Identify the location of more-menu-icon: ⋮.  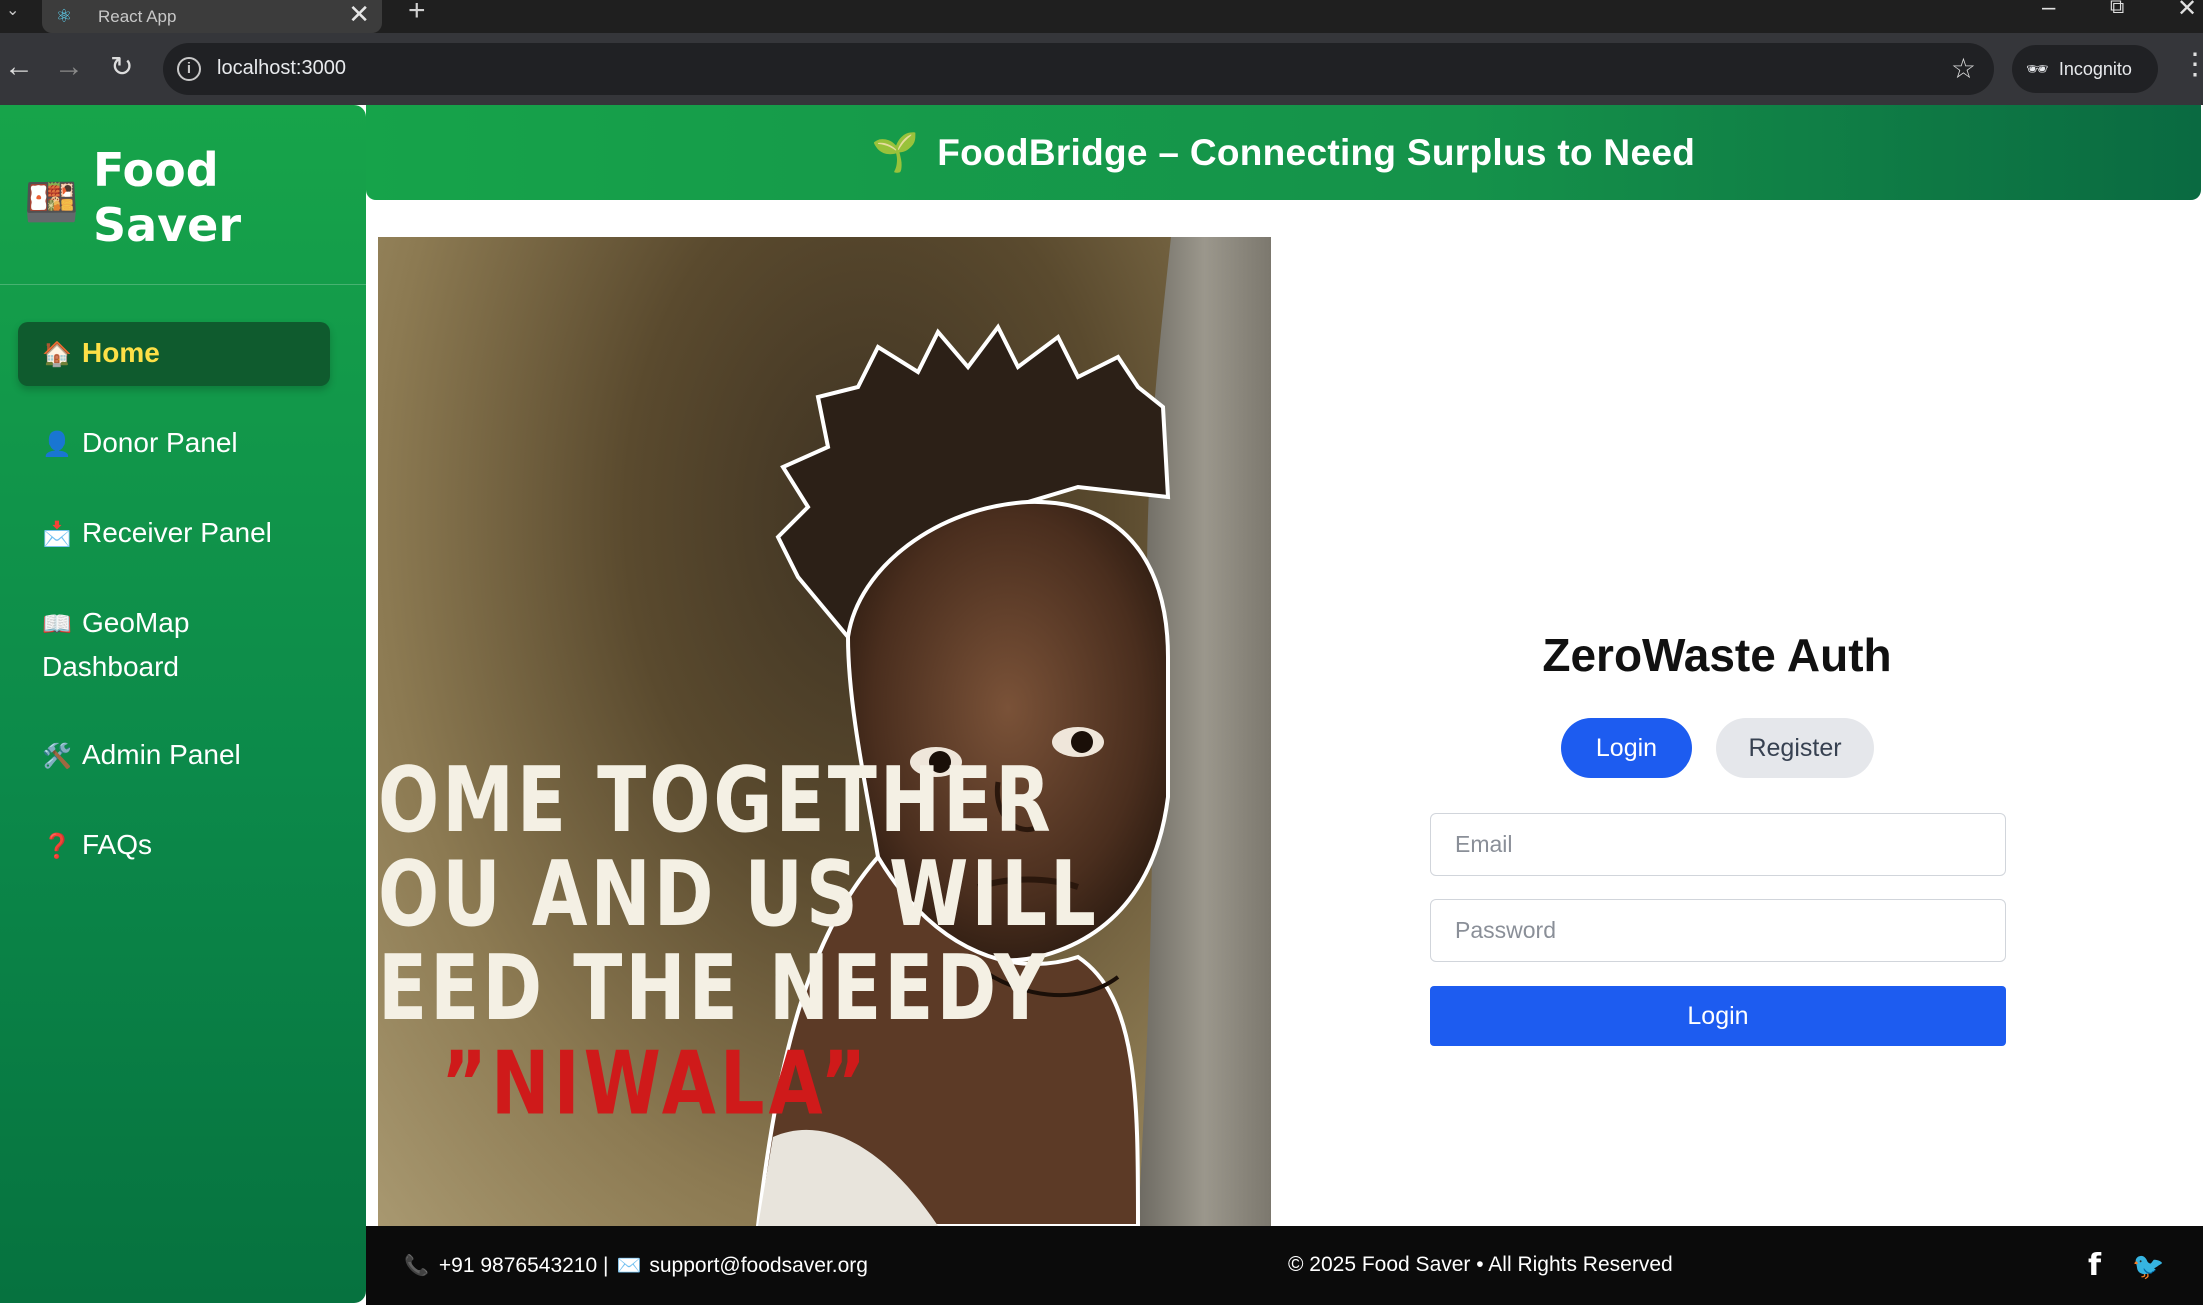
(2191, 65).